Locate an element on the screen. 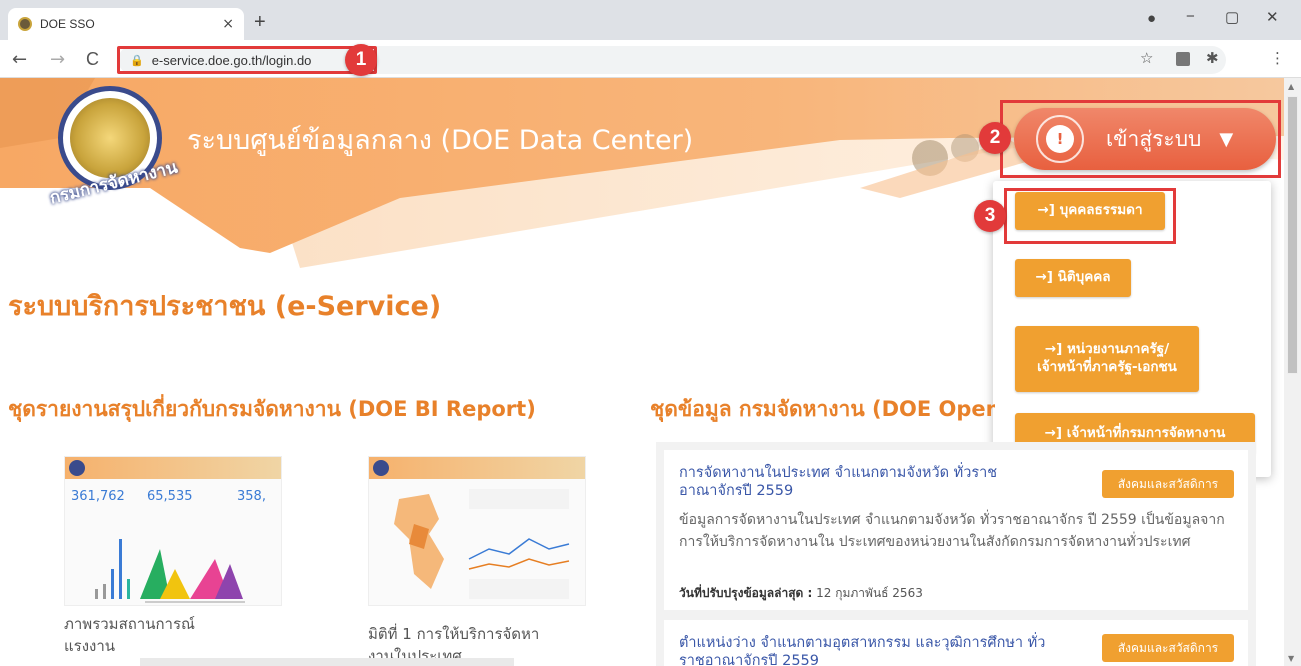 Image resolution: width=1301 pixels, height=666 pixels. profile-icon: ● is located at coordinates (1151, 18).